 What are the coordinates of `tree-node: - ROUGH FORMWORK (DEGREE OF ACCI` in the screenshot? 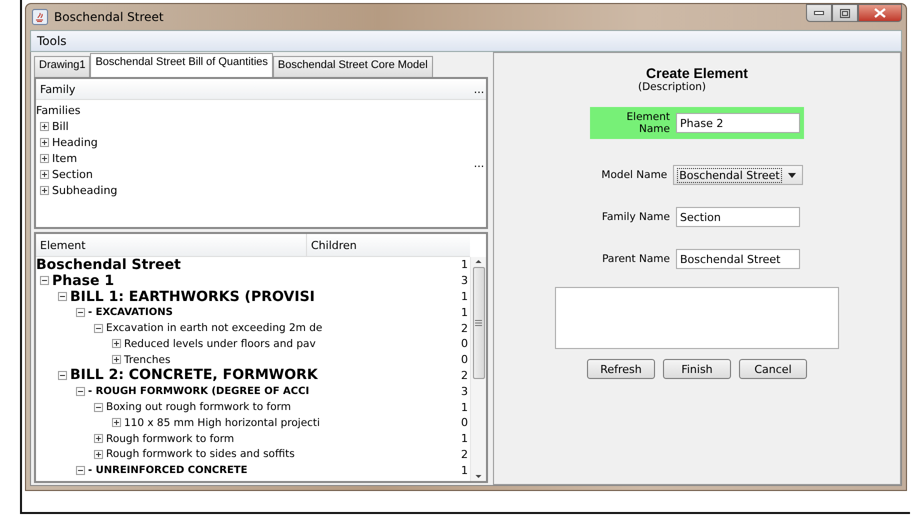 It's located at (199, 391).